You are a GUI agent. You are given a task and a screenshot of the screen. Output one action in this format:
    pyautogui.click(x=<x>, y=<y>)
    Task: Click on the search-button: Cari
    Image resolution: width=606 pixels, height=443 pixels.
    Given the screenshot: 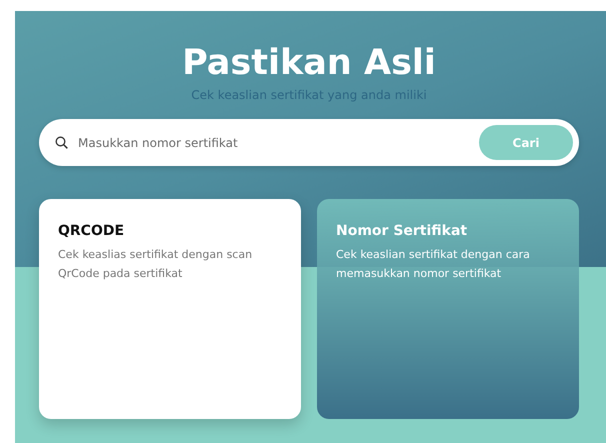 What is the action you would take?
    pyautogui.click(x=526, y=142)
    